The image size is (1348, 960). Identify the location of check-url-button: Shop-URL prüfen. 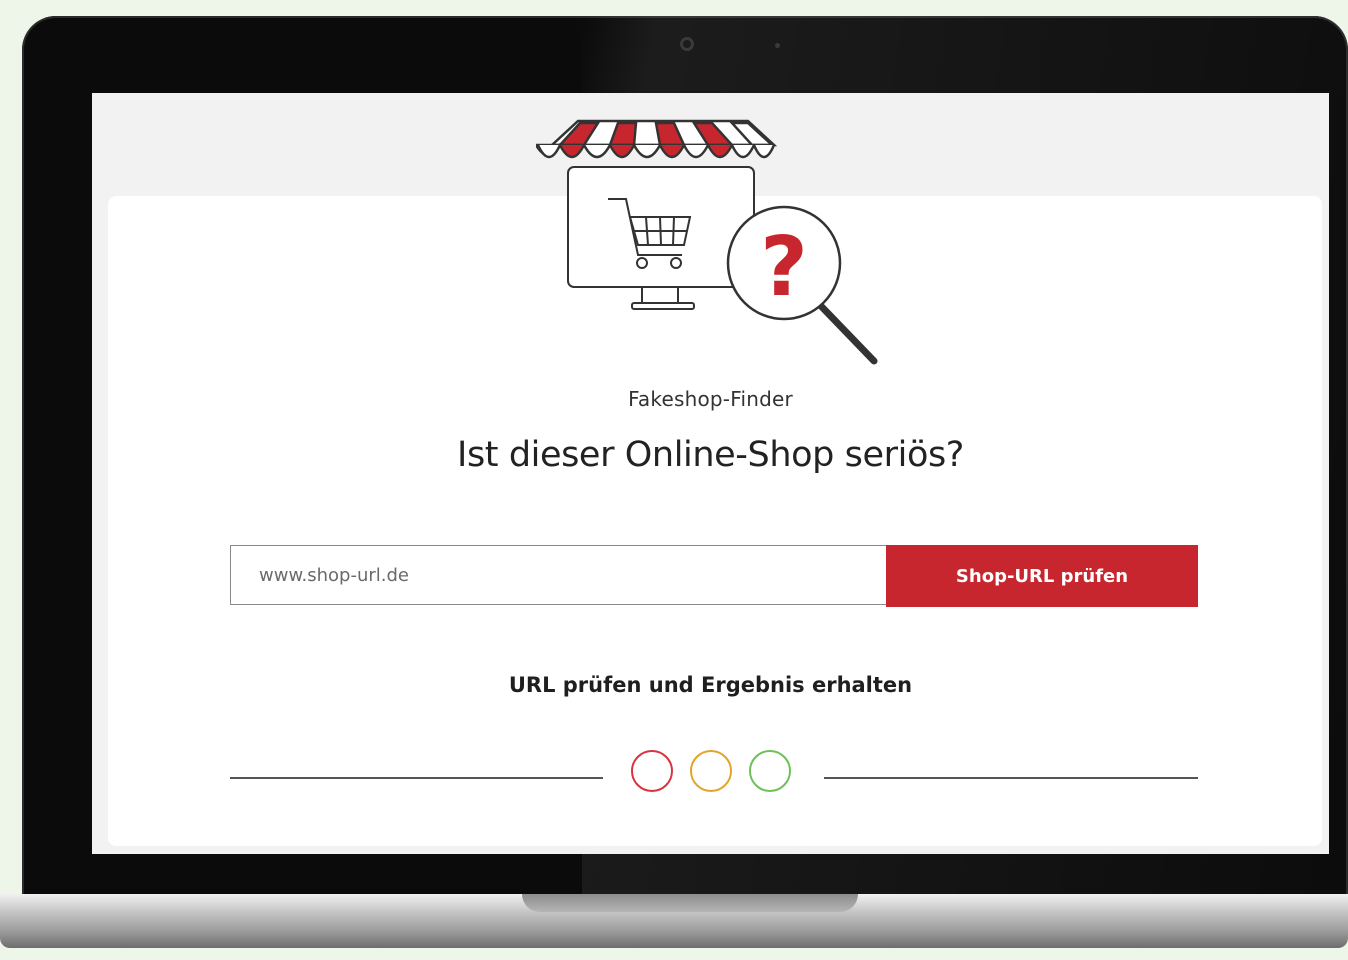
(1042, 576).